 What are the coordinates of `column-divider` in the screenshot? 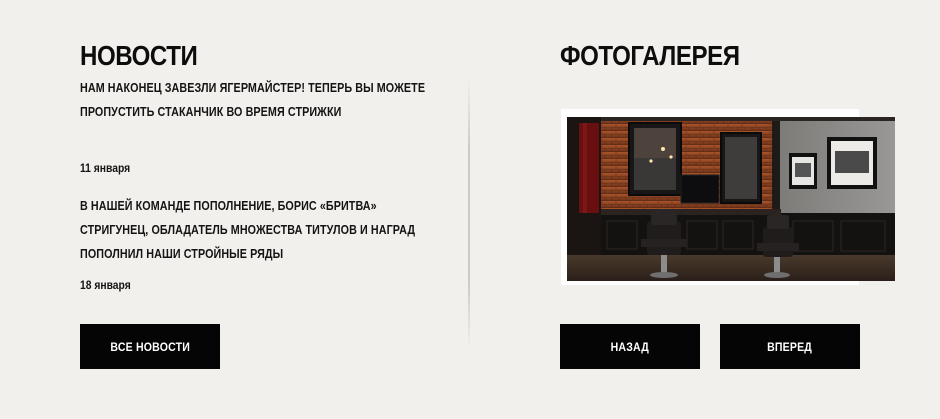 It's located at (469, 215).